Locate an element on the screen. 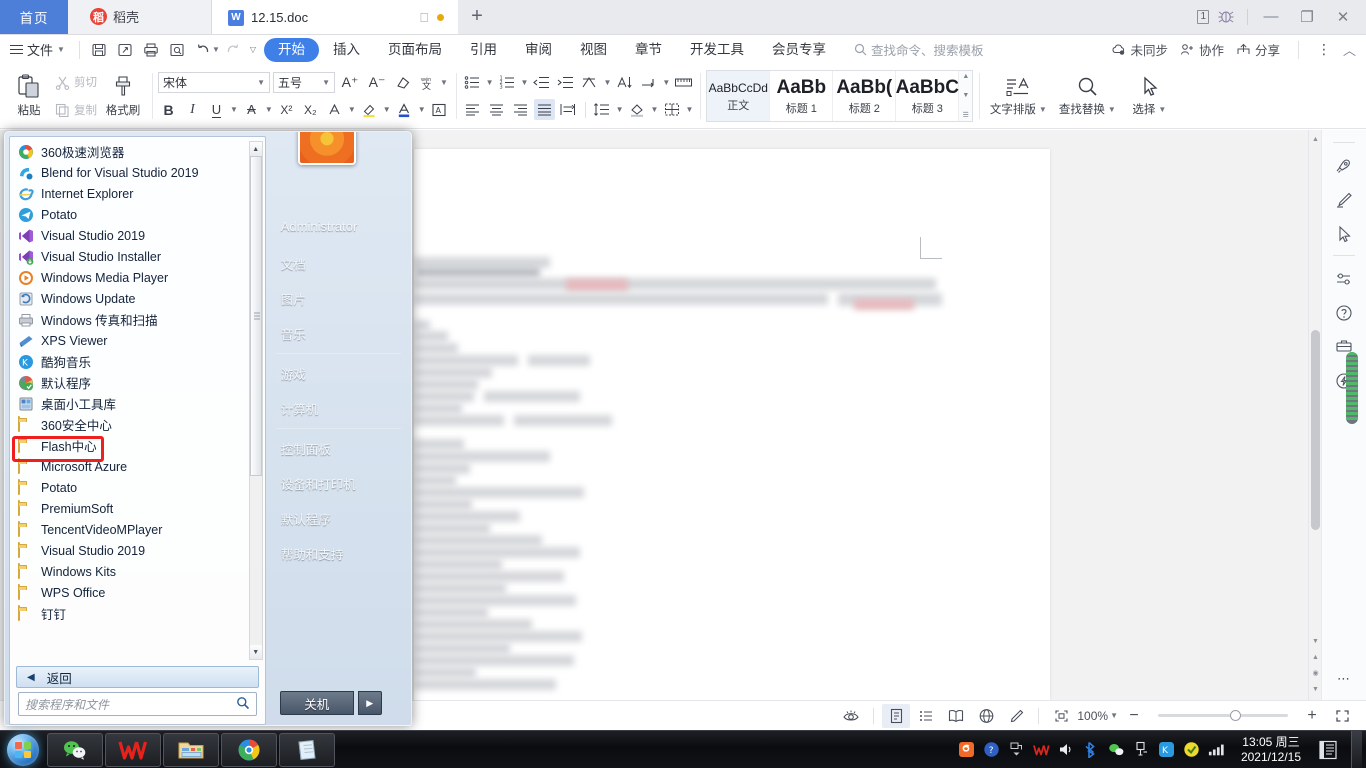  rail-more-button: ⋯ is located at coordinates (1344, 679).